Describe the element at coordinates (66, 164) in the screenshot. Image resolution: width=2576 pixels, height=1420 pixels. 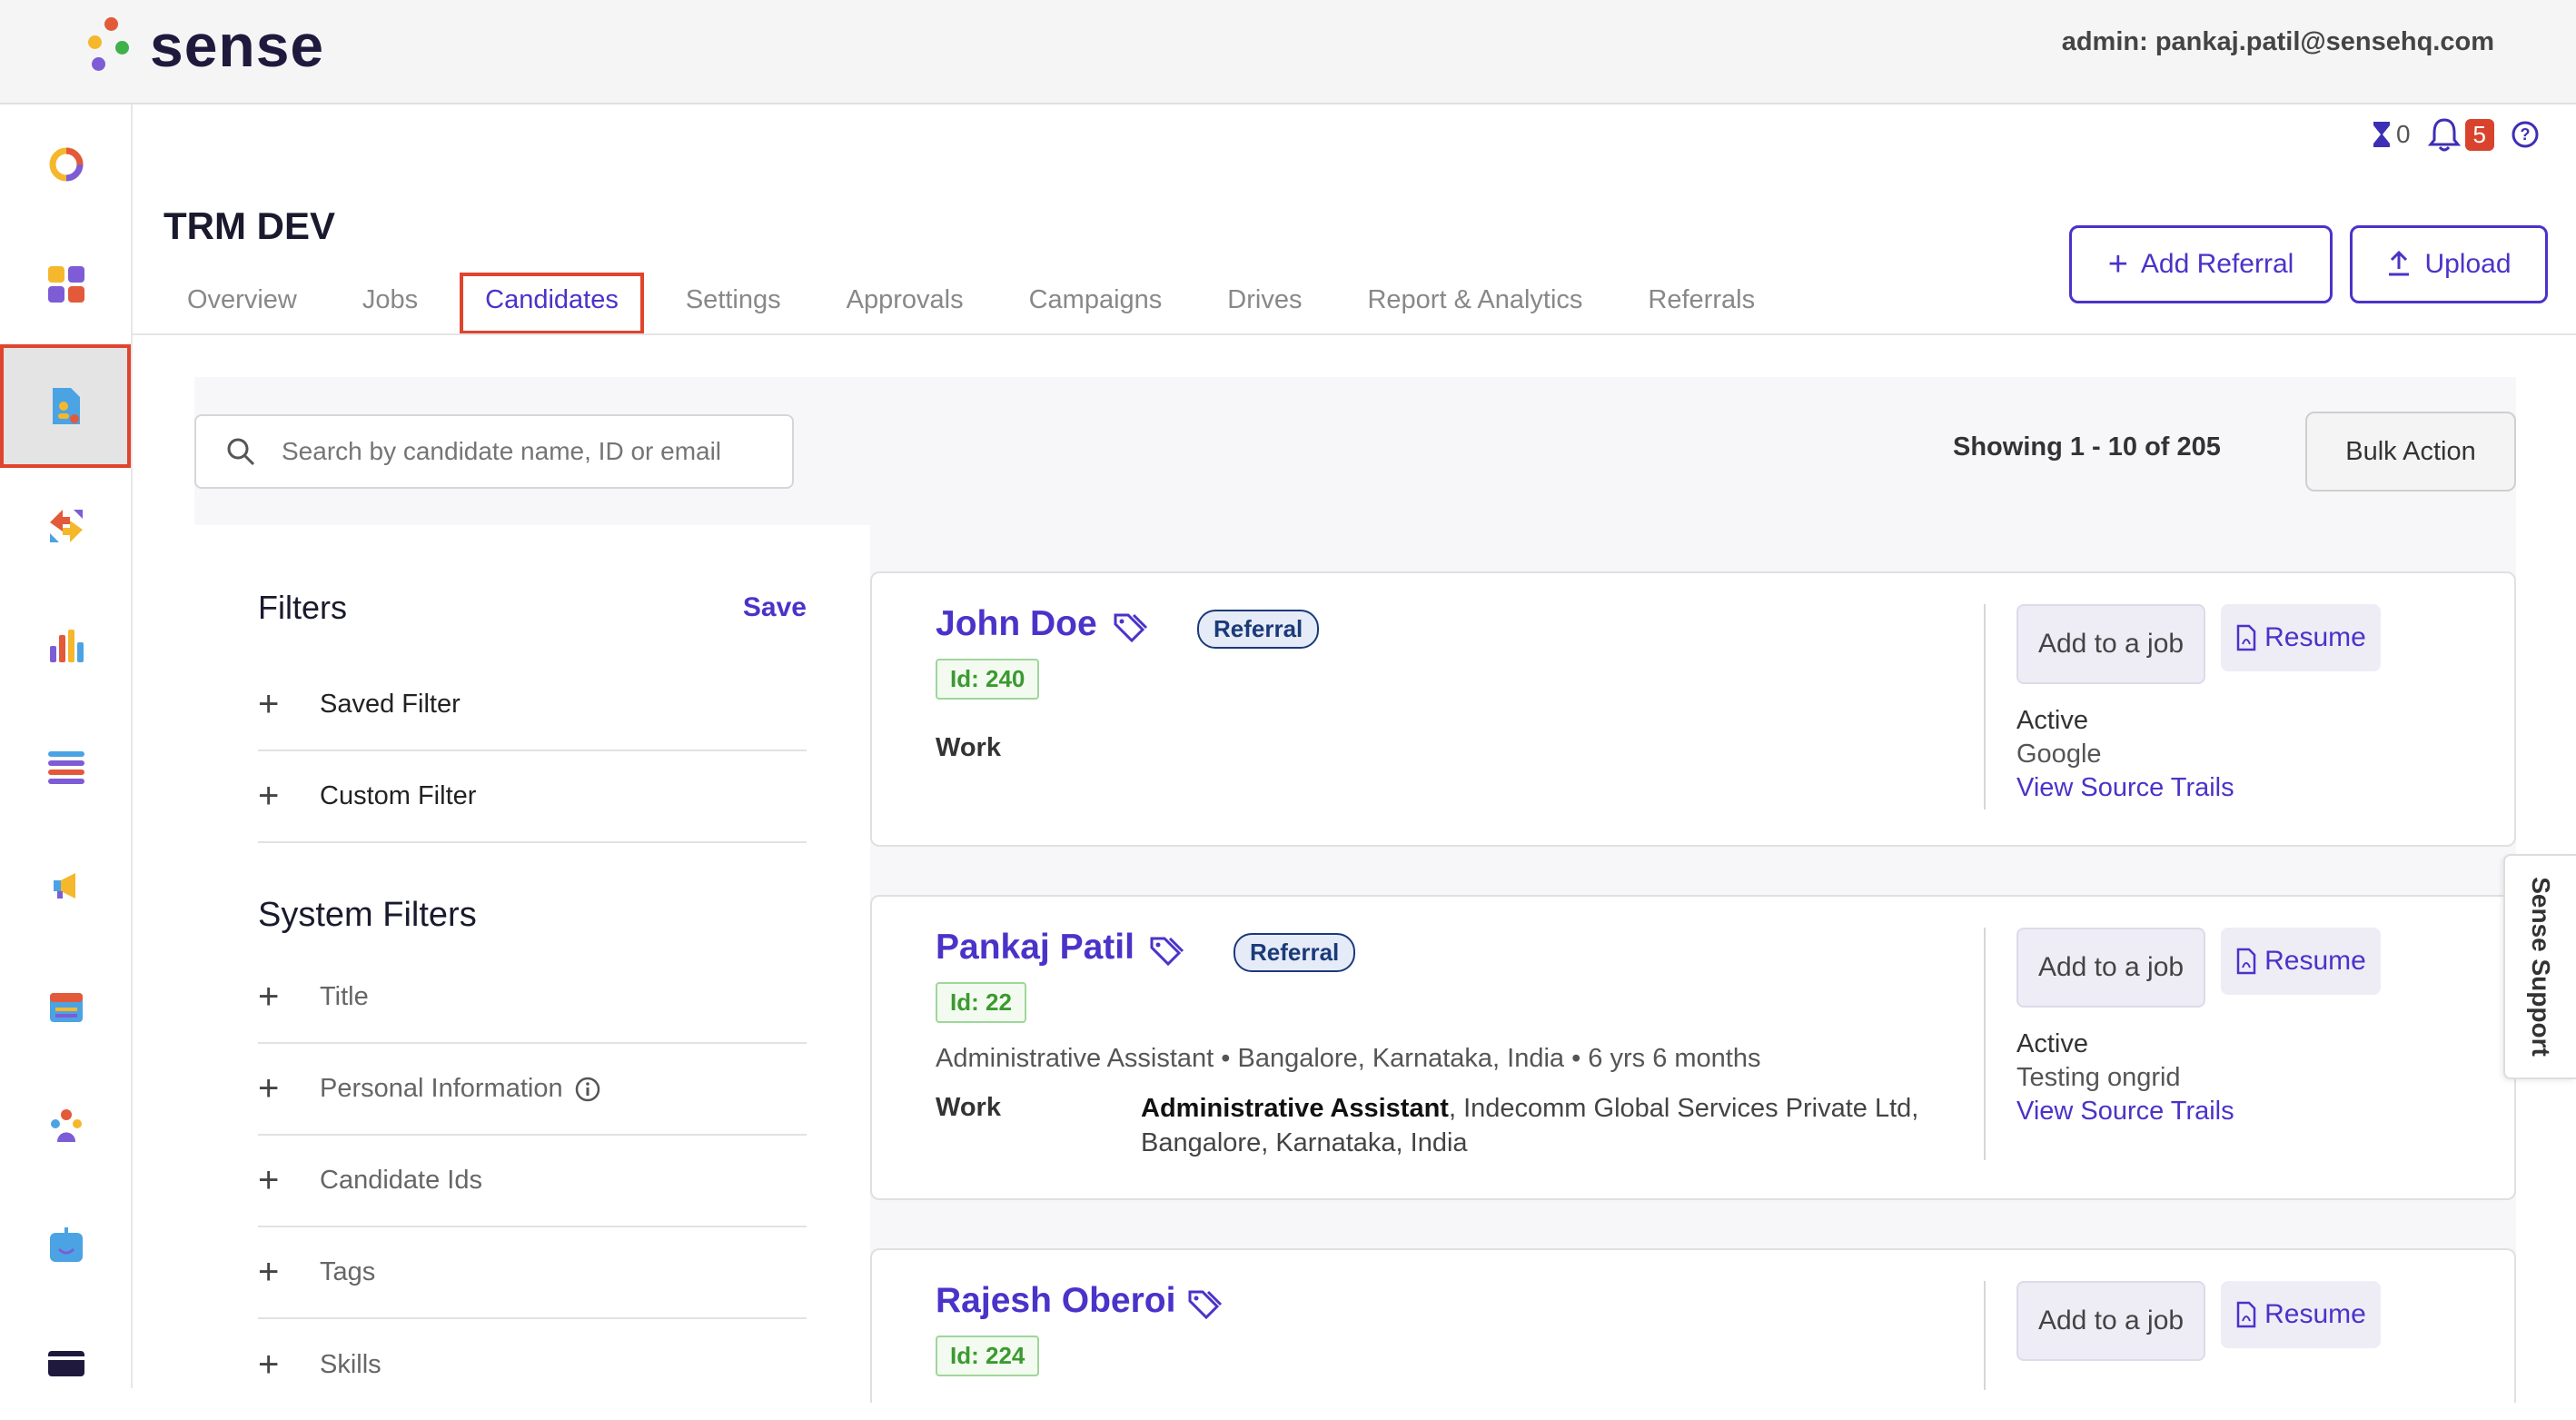
I see `rail-item-dashboard` at that location.